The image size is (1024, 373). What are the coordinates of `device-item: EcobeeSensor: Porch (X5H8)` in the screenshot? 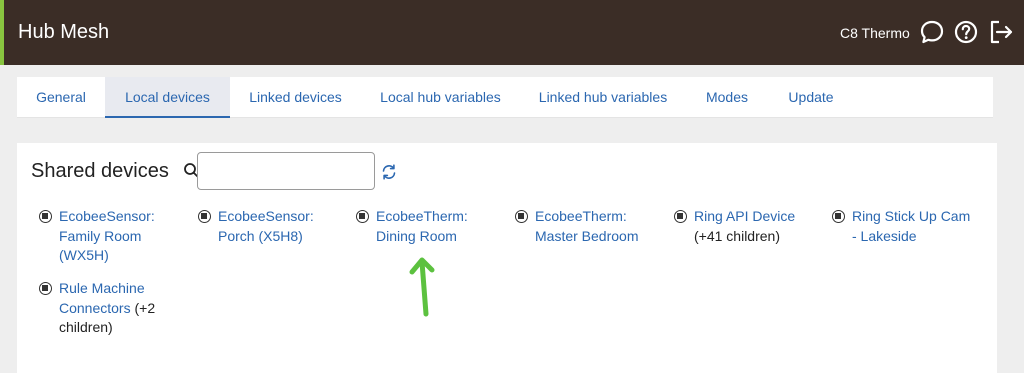 It's located at (273, 226).